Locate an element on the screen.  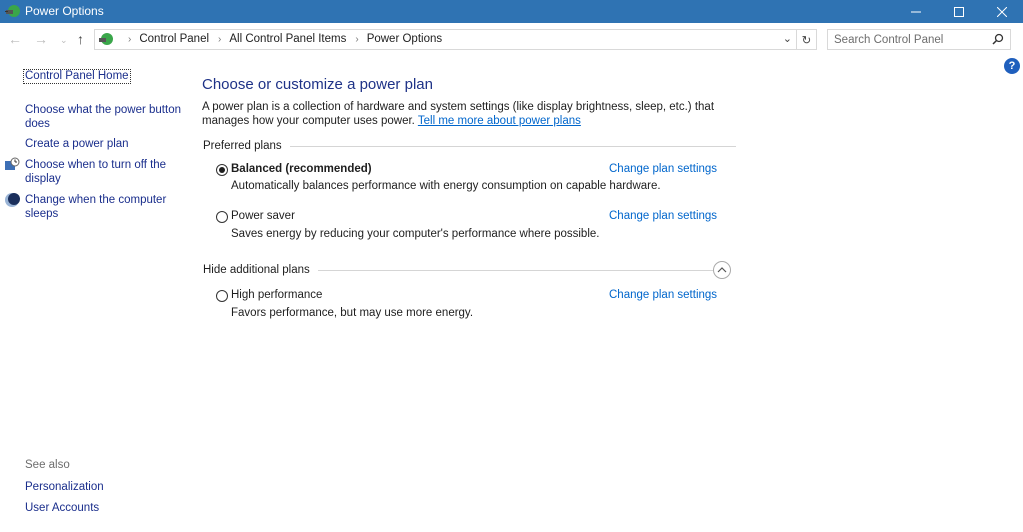
change-plan-settings-high-performance: Change plan settings is located at coordinates (663, 295).